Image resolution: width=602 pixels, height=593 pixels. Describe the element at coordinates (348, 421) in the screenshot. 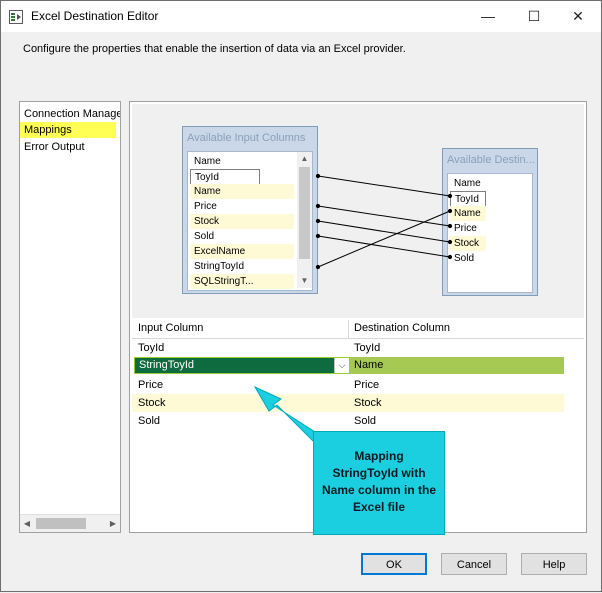

I see `table-row: Sold Sold` at that location.